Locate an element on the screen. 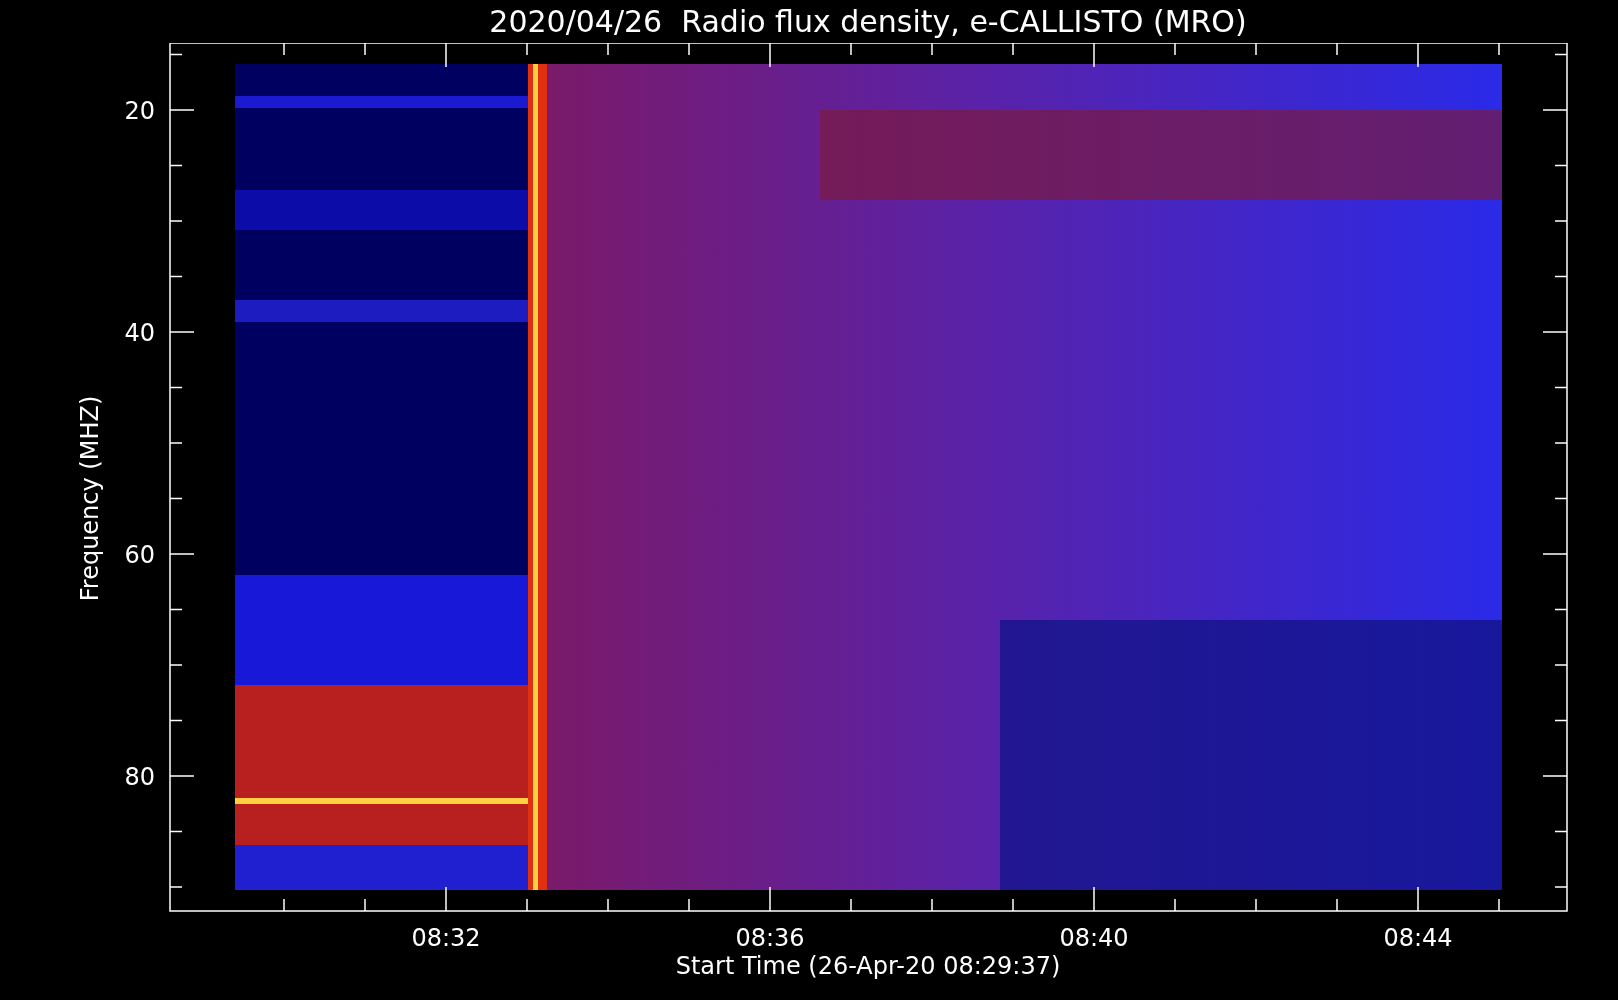 Image resolution: width=1618 pixels, height=1000 pixels. tick-label: 80 is located at coordinates (139, 777).